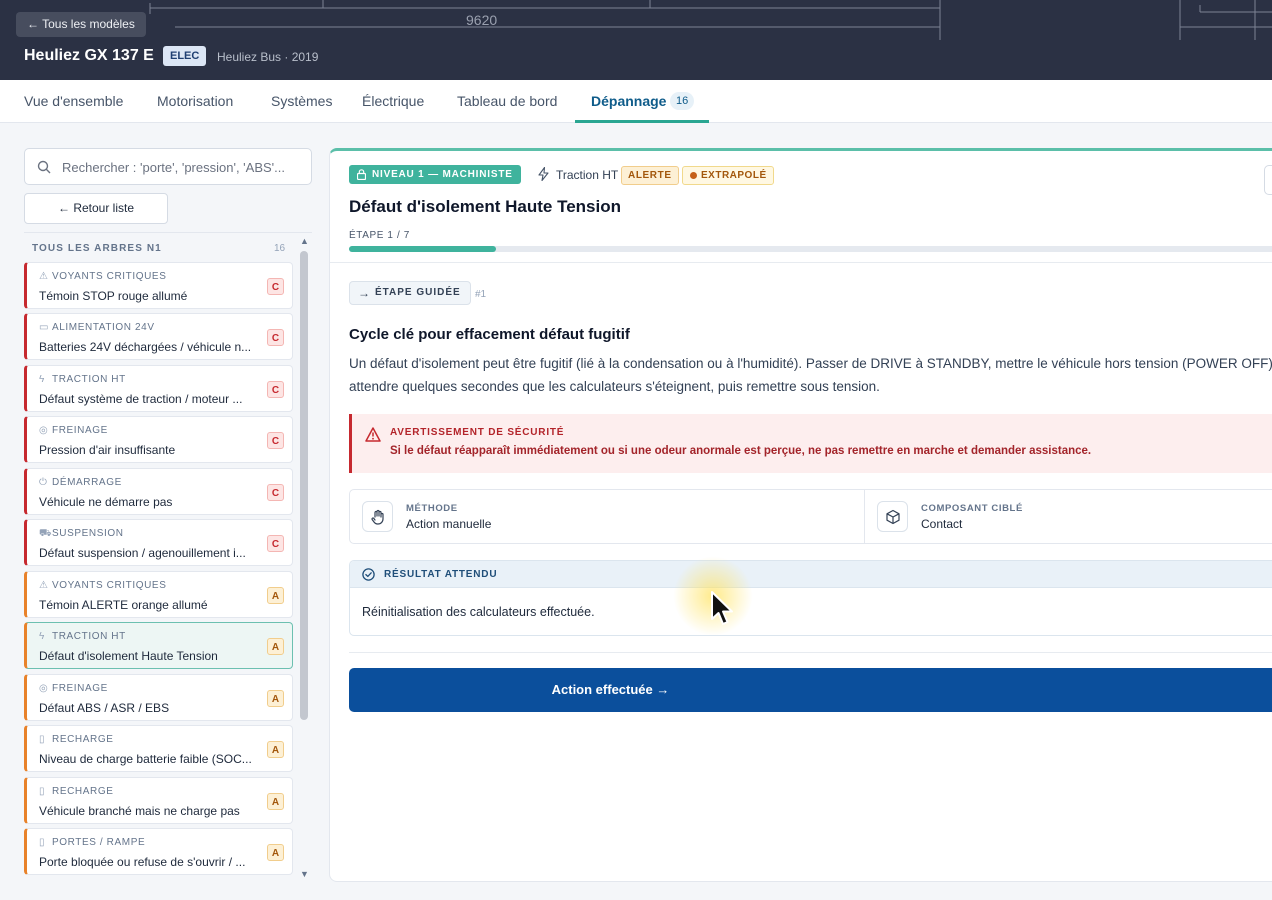 The height and width of the screenshot is (900, 1272). What do you see at coordinates (113, 296) in the screenshot?
I see `item-title: Témoin STOP rouge allumé` at bounding box center [113, 296].